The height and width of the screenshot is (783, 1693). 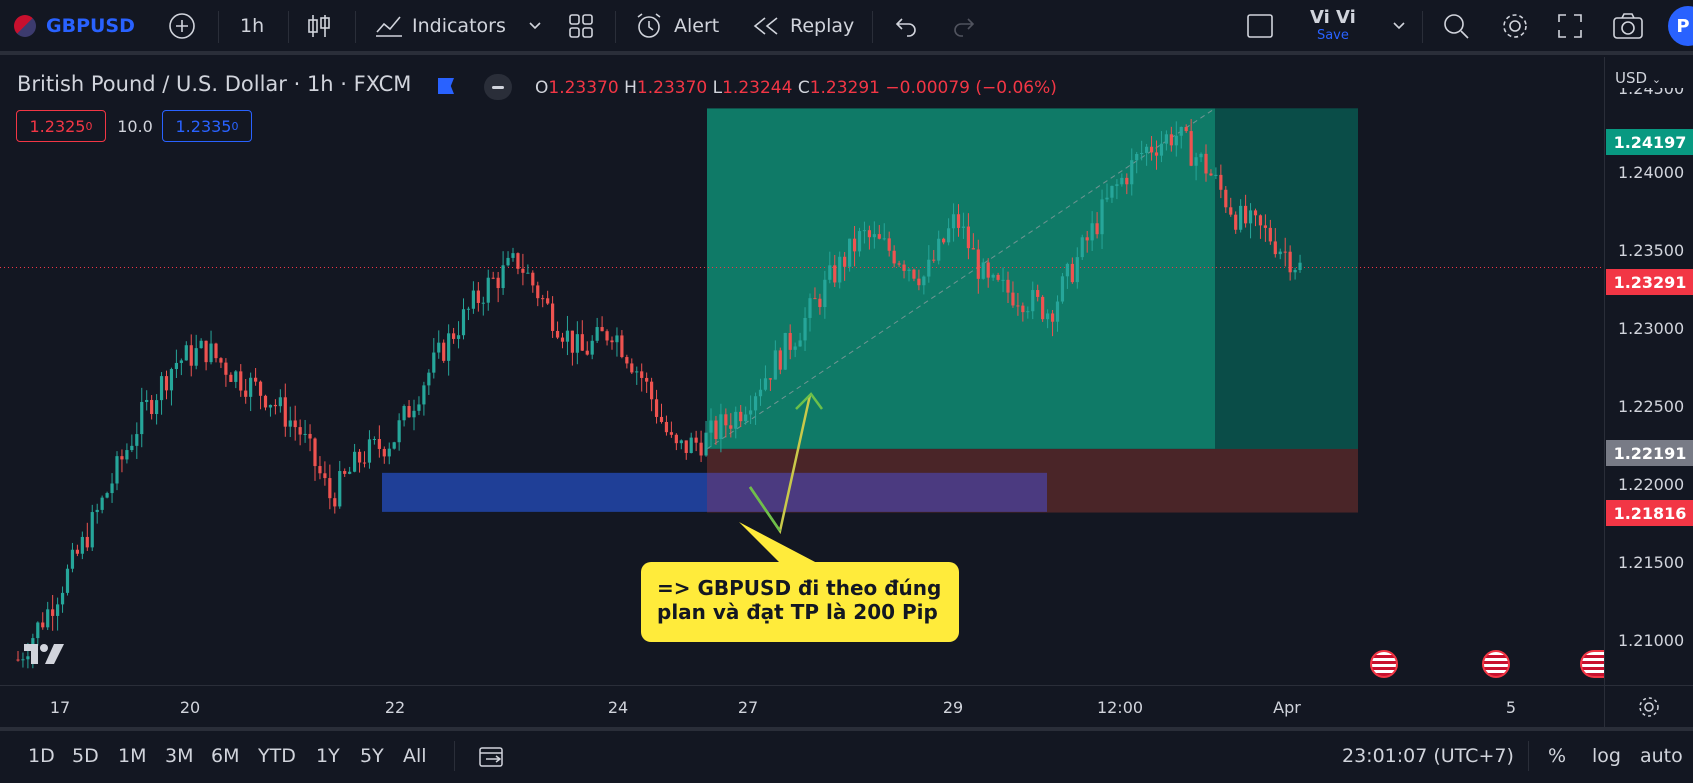 What do you see at coordinates (190, 707) in the screenshot?
I see `time-tick: 20` at bounding box center [190, 707].